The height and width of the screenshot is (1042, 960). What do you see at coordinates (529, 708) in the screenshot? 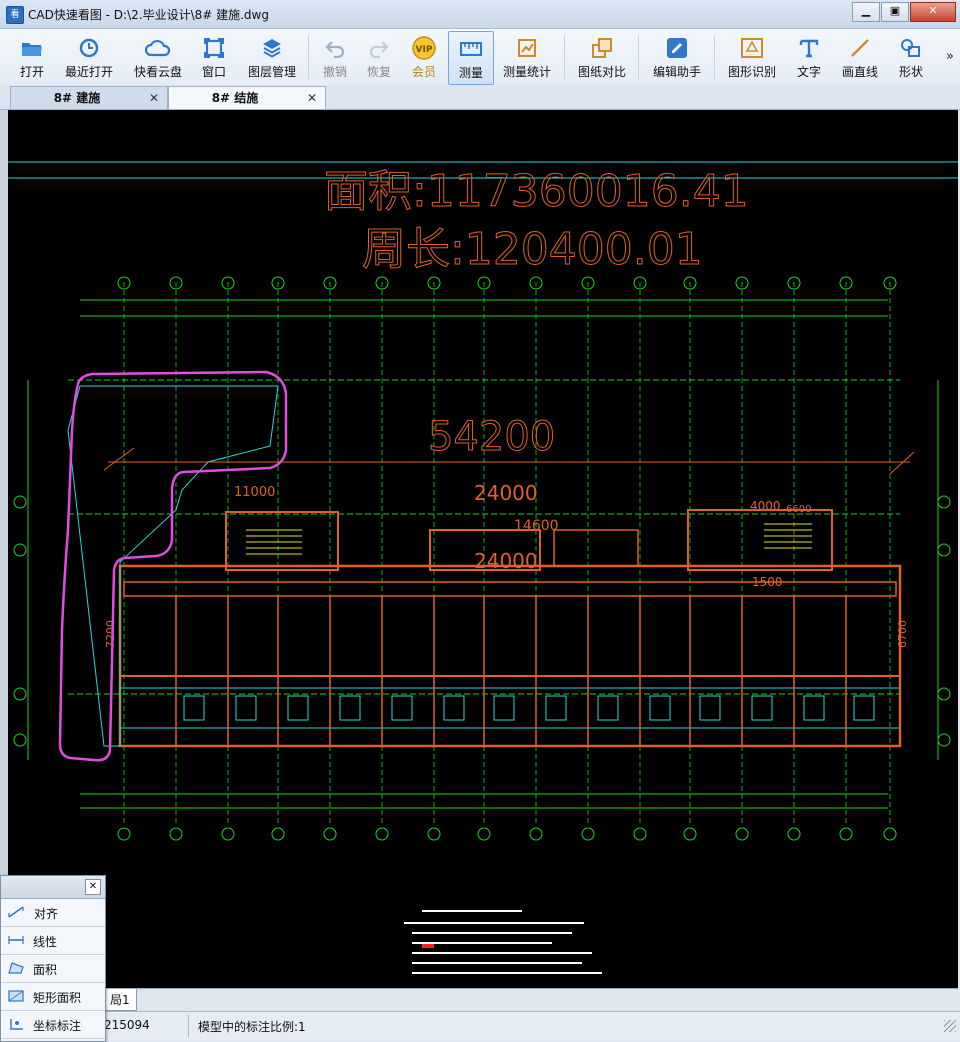
I see `bathroom-fixtures` at bounding box center [529, 708].